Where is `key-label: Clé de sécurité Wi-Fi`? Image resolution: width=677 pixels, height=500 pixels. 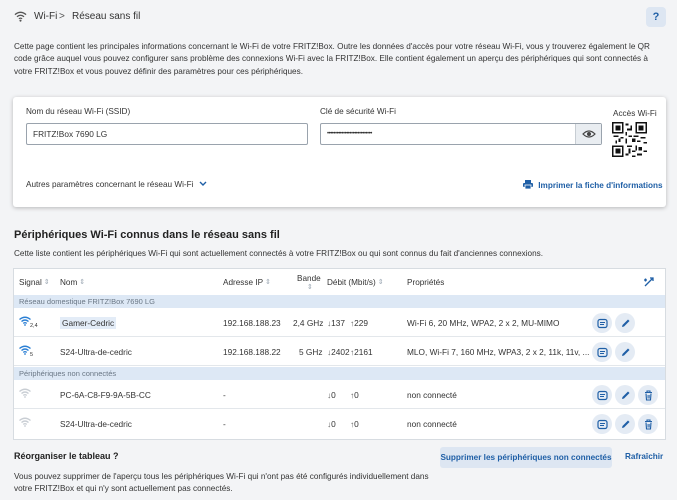
key-label: Clé de sécurité Wi-Fi is located at coordinates (358, 111).